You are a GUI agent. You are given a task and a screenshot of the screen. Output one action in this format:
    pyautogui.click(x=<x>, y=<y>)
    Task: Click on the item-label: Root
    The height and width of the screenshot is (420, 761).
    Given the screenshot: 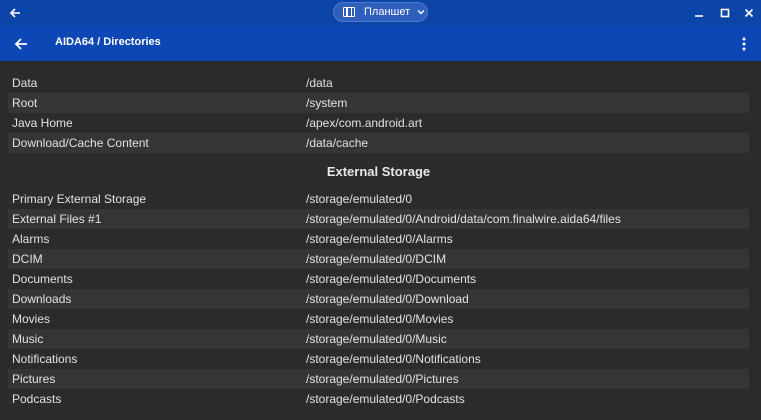 What is the action you would take?
    pyautogui.click(x=25, y=103)
    